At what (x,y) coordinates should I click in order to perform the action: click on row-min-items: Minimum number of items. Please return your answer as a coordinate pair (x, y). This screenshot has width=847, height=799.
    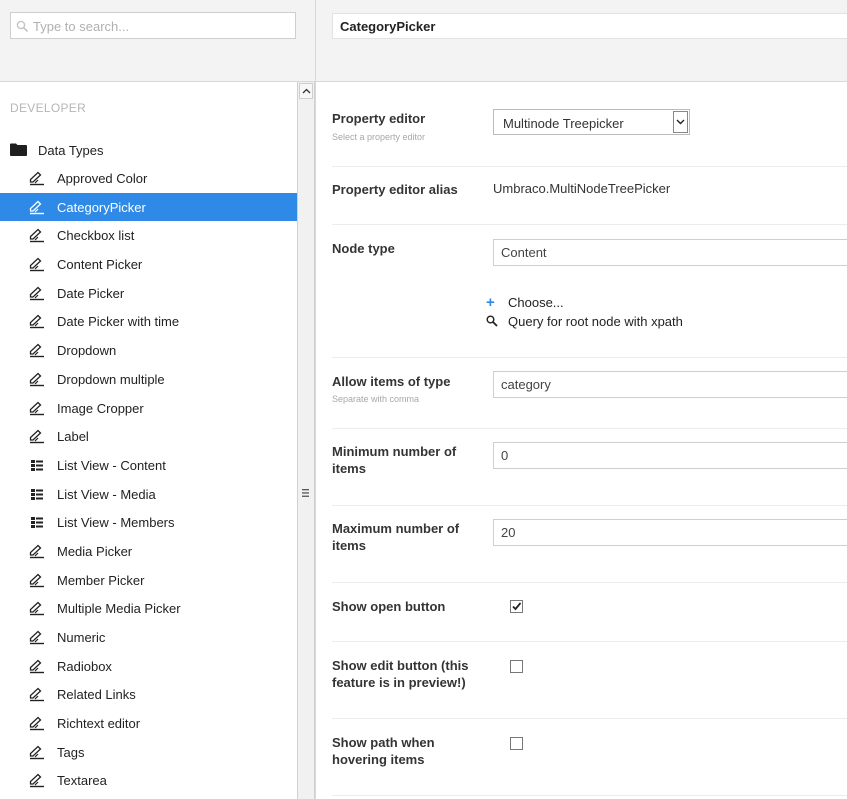
    Looking at the image, I should click on (589, 467).